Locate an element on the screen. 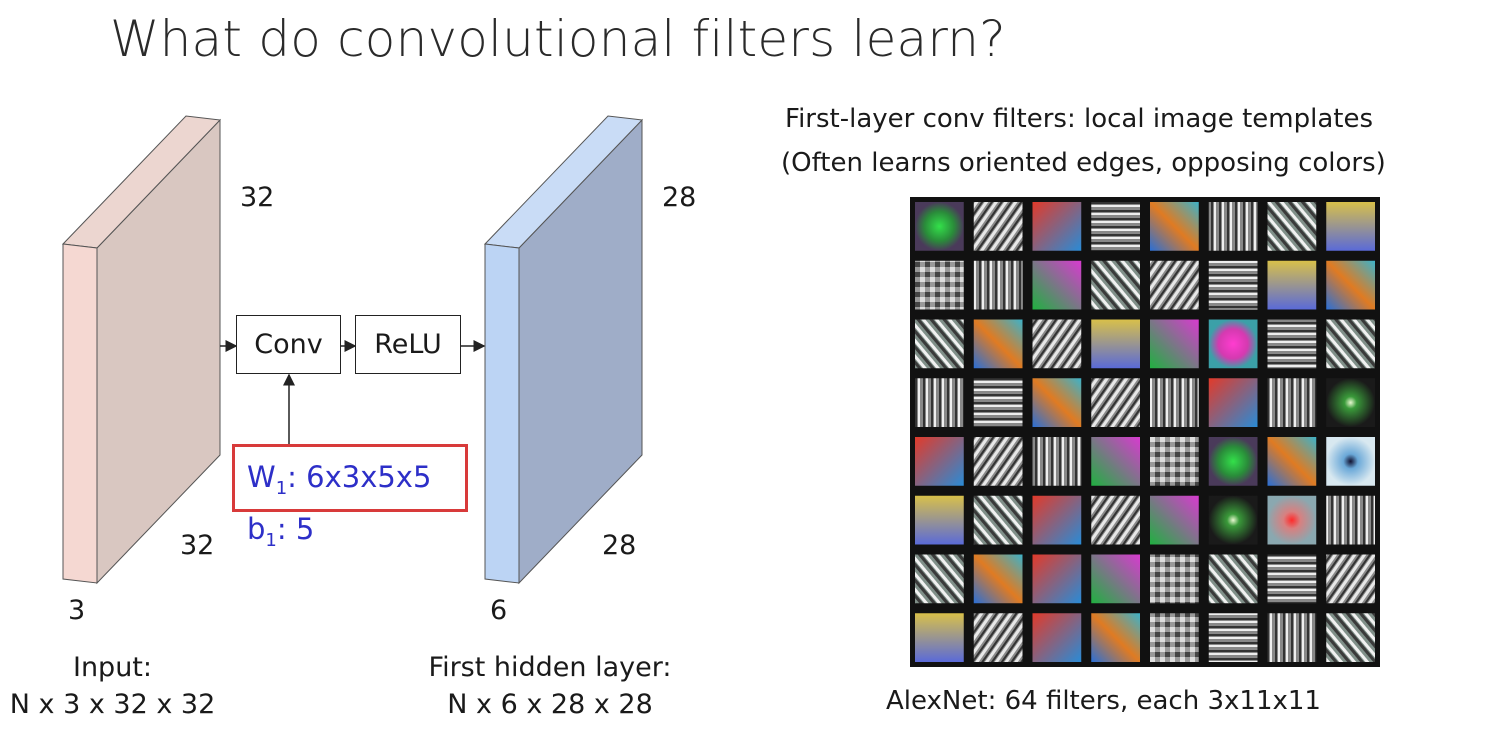 The width and height of the screenshot is (1507, 736). weight-param: W1: 6x3x5x5 is located at coordinates (339, 479).